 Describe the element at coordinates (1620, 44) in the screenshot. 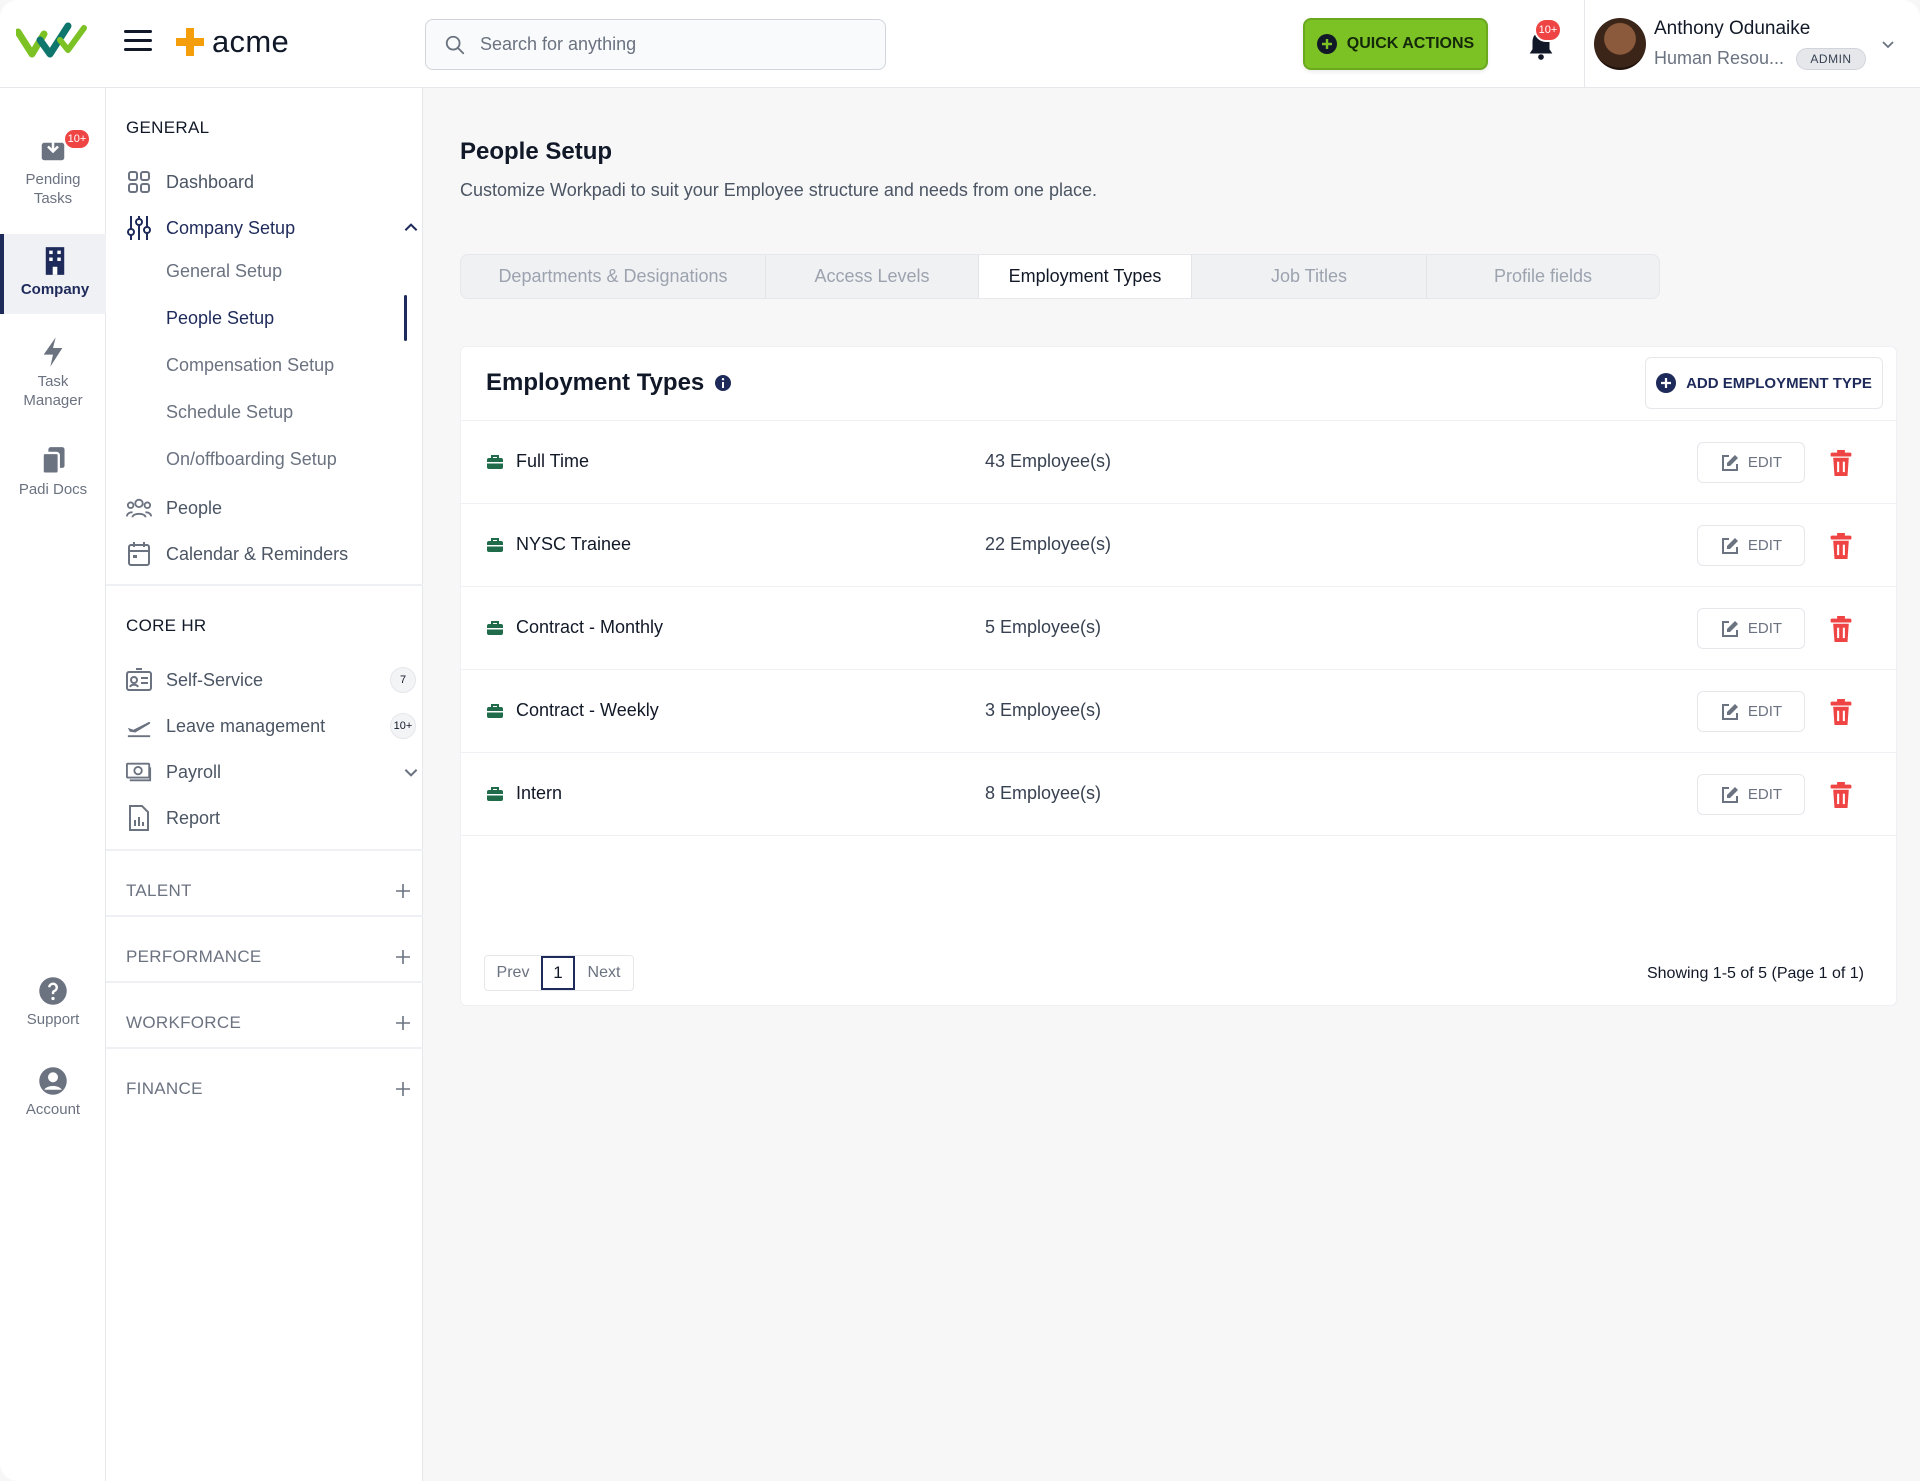

I see `avatar` at that location.